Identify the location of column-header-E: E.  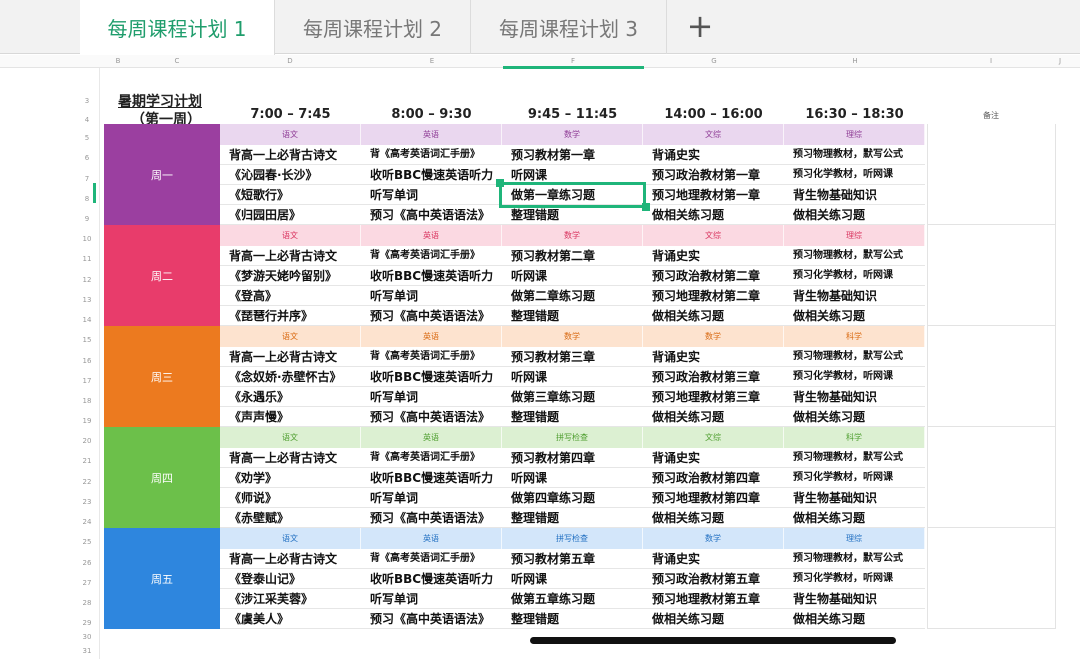
(432, 61).